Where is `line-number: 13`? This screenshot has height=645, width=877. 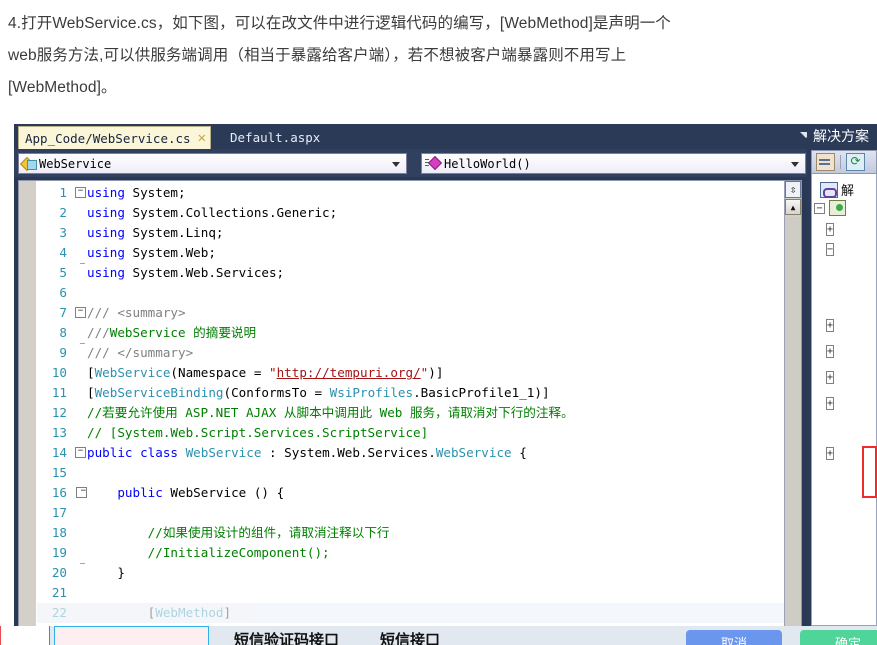 line-number: 13 is located at coordinates (59, 432).